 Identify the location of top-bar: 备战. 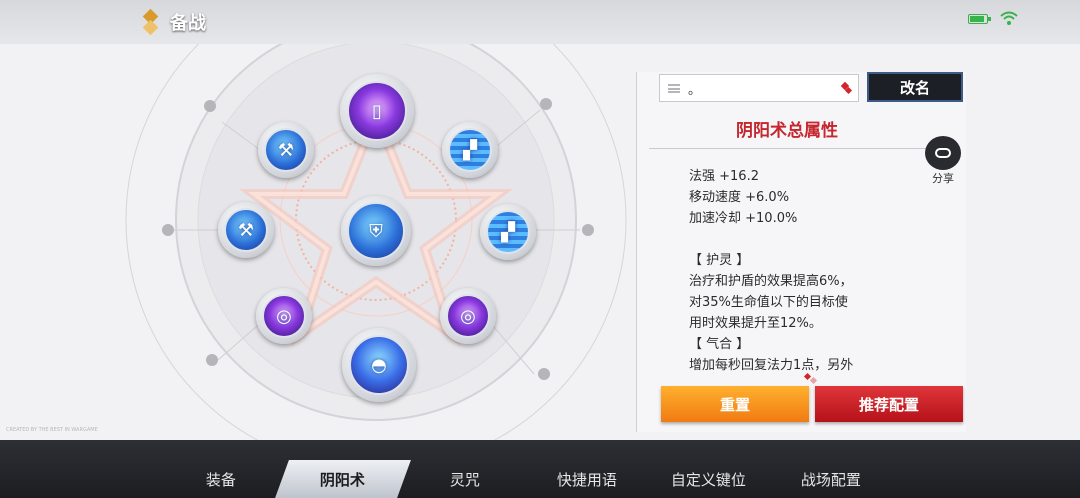
(540, 22).